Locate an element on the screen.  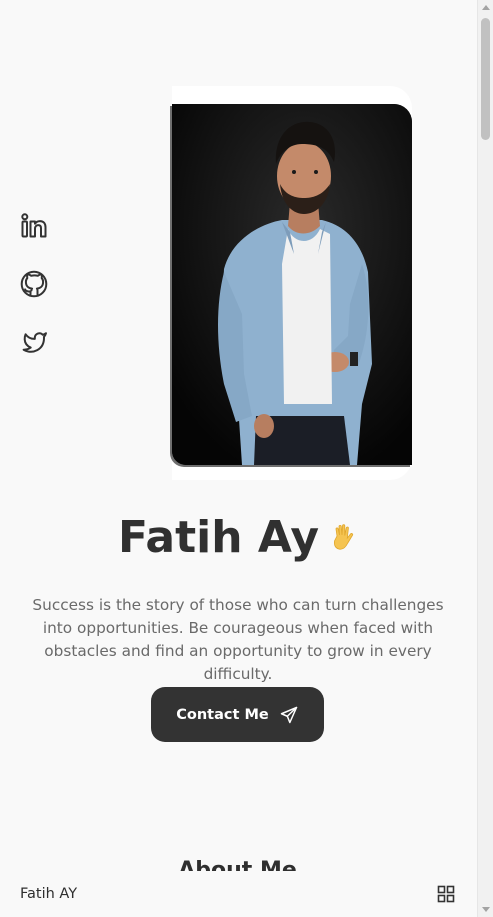
github-link is located at coordinates (34, 284).